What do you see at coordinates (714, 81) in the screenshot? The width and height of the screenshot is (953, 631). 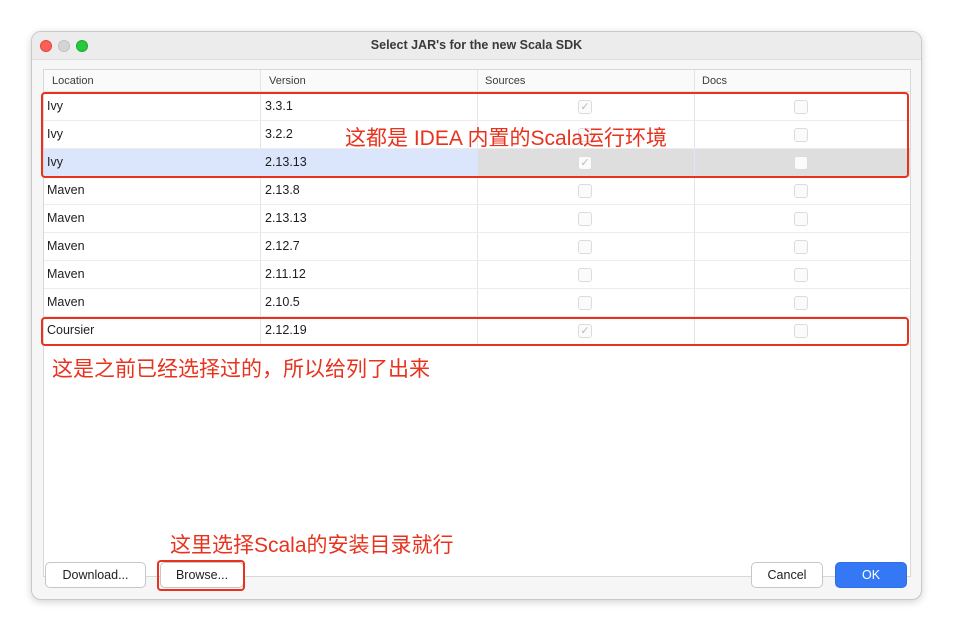 I see `column-header-docs: Docs` at bounding box center [714, 81].